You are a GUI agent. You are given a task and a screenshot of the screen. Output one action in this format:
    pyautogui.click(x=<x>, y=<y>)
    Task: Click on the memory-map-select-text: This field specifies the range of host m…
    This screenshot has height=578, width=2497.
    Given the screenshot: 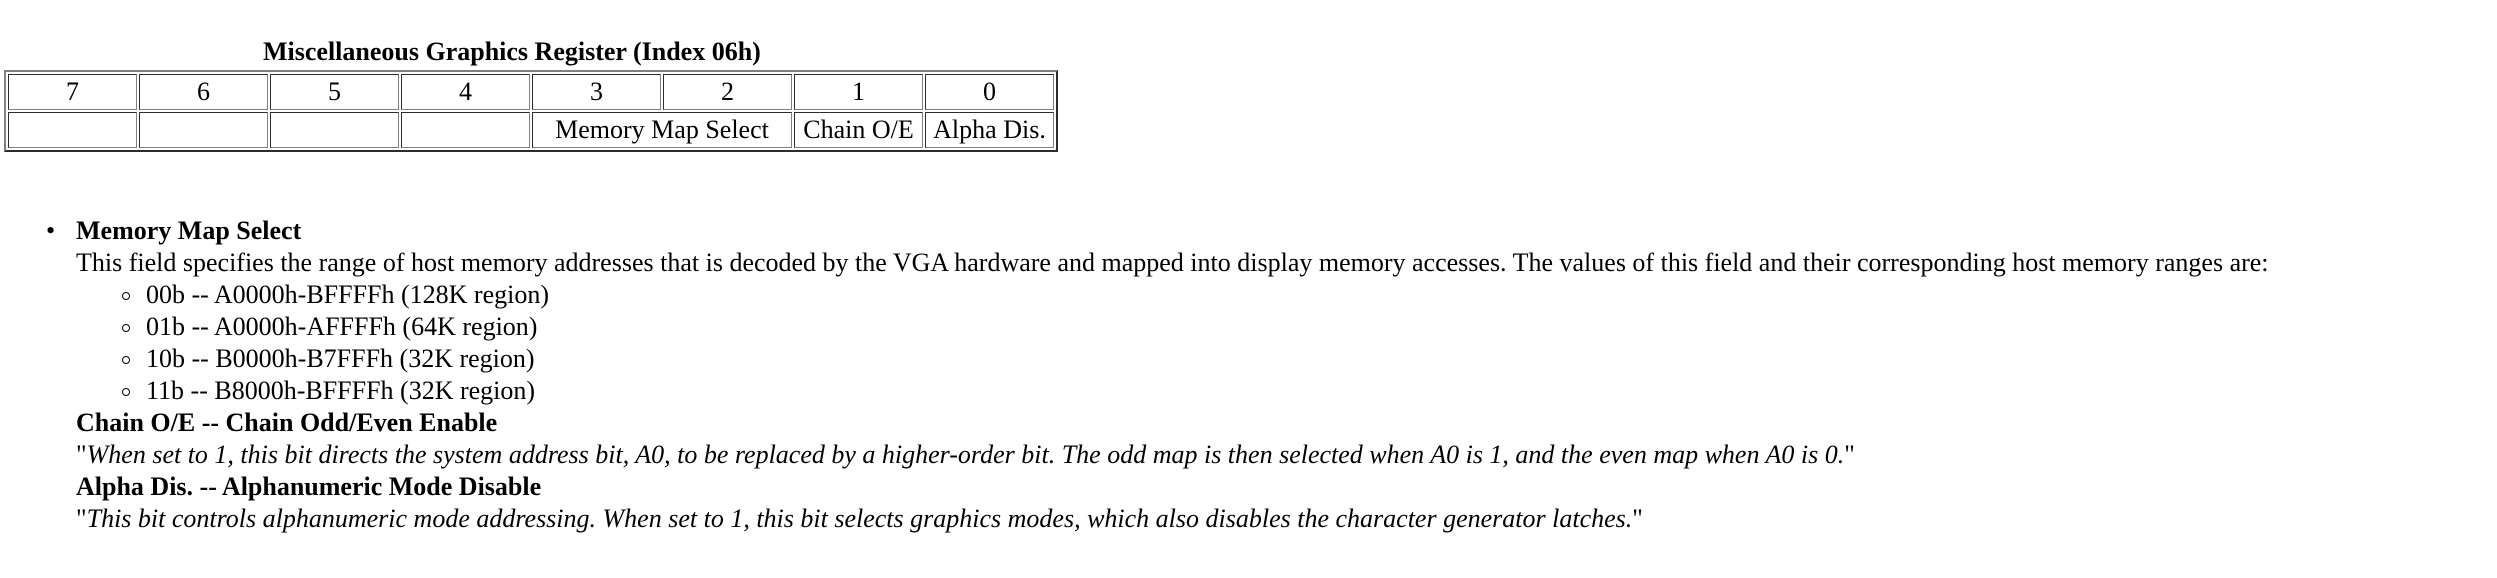 What is the action you would take?
    pyautogui.click(x=1172, y=262)
    